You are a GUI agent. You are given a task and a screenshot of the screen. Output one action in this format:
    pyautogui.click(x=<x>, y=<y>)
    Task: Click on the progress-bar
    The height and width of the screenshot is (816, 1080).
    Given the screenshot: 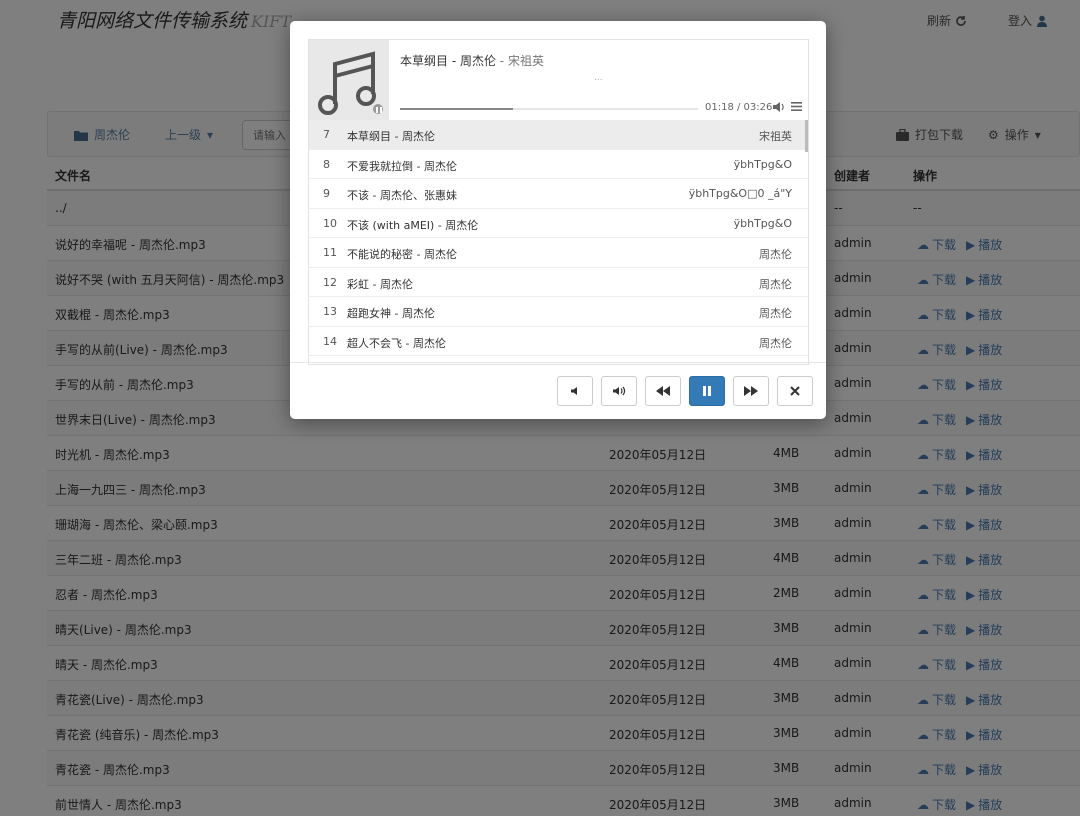 What is the action you would take?
    pyautogui.click(x=549, y=109)
    